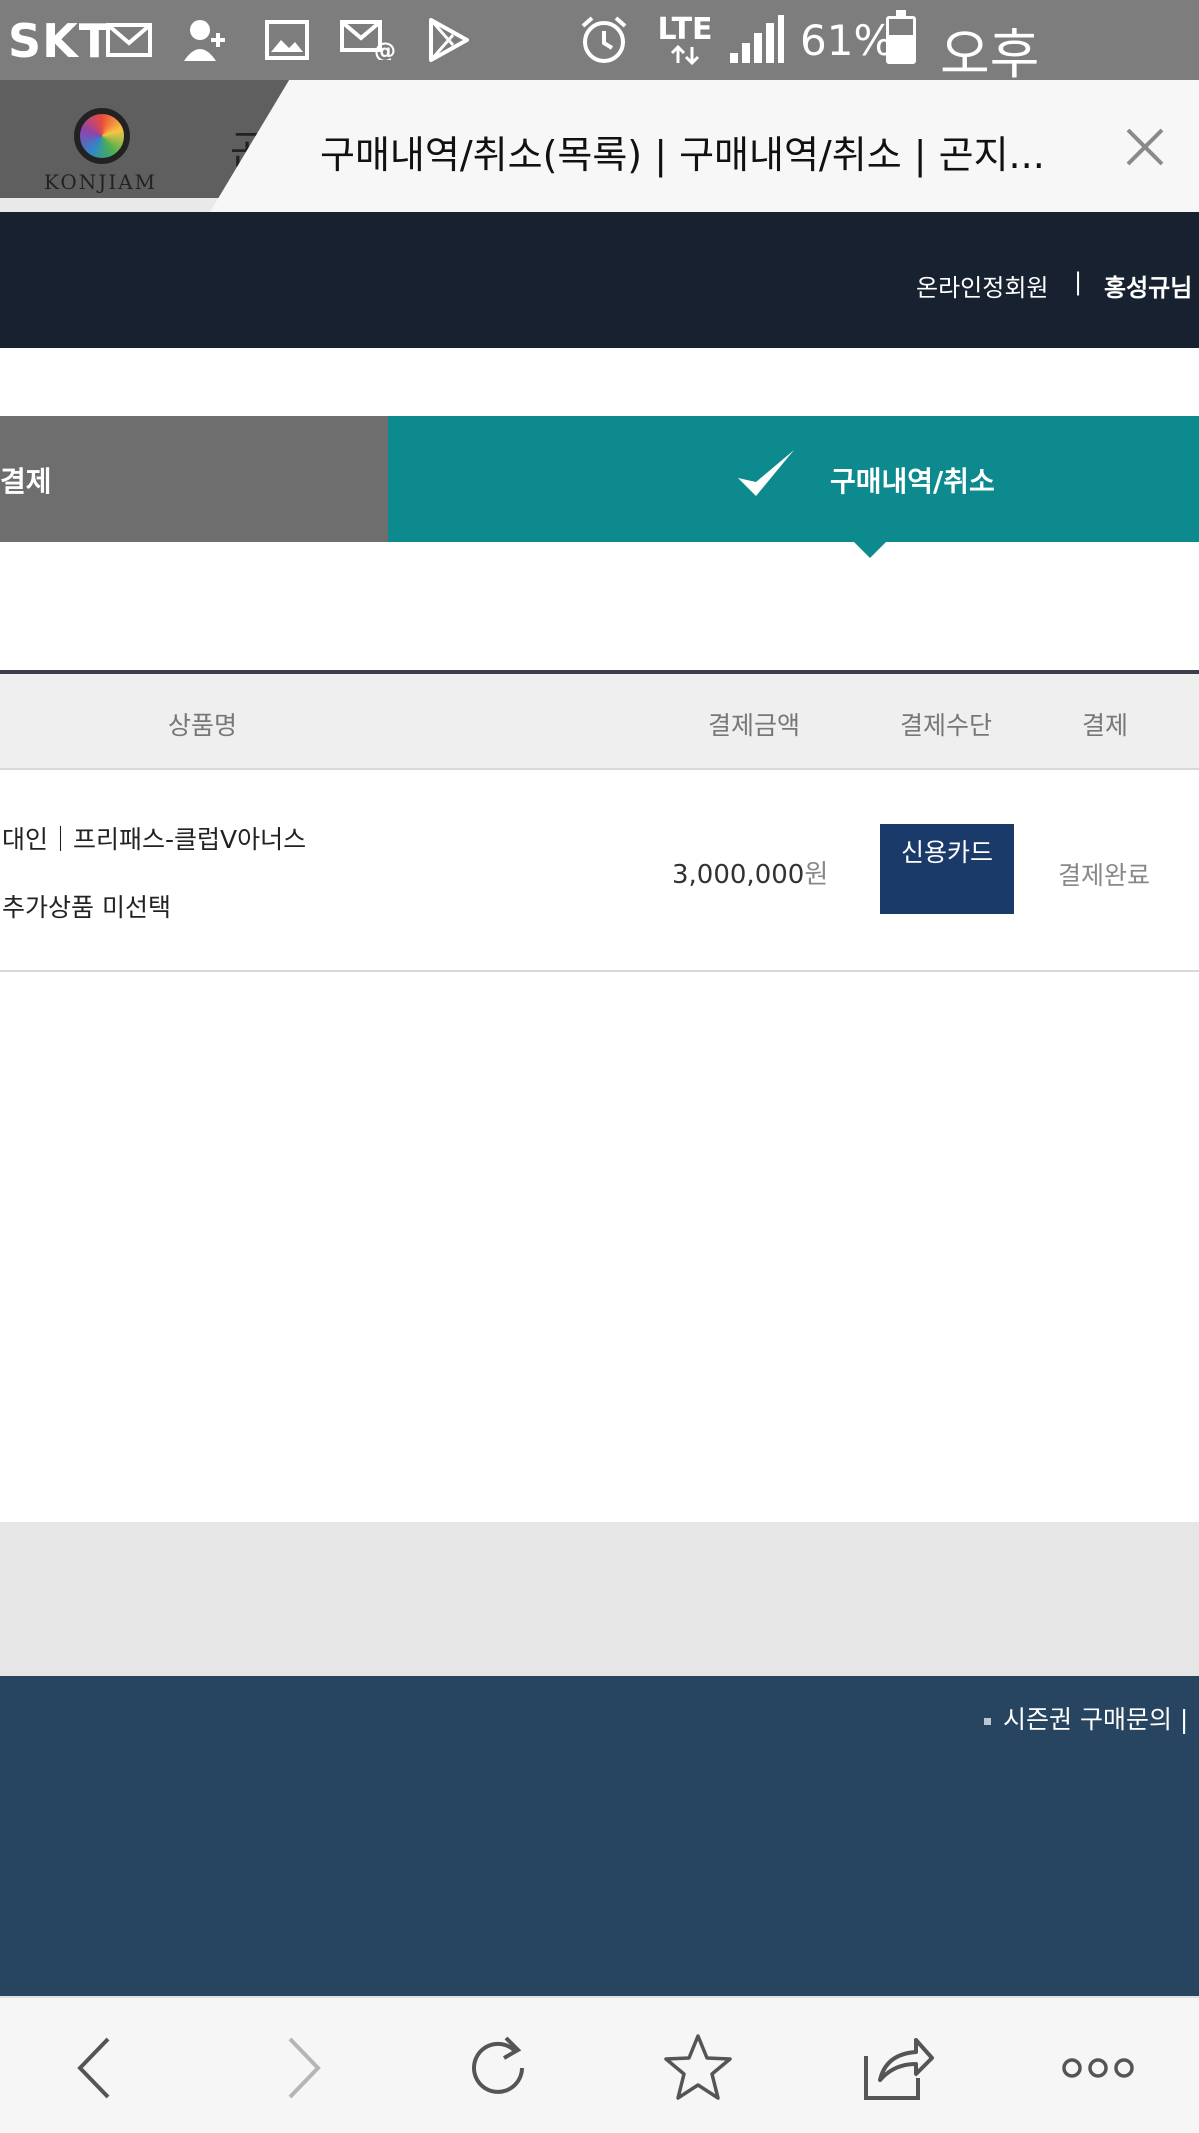 This screenshot has height=2133, width=1199. I want to click on konjiam-logo-icon, so click(102, 136).